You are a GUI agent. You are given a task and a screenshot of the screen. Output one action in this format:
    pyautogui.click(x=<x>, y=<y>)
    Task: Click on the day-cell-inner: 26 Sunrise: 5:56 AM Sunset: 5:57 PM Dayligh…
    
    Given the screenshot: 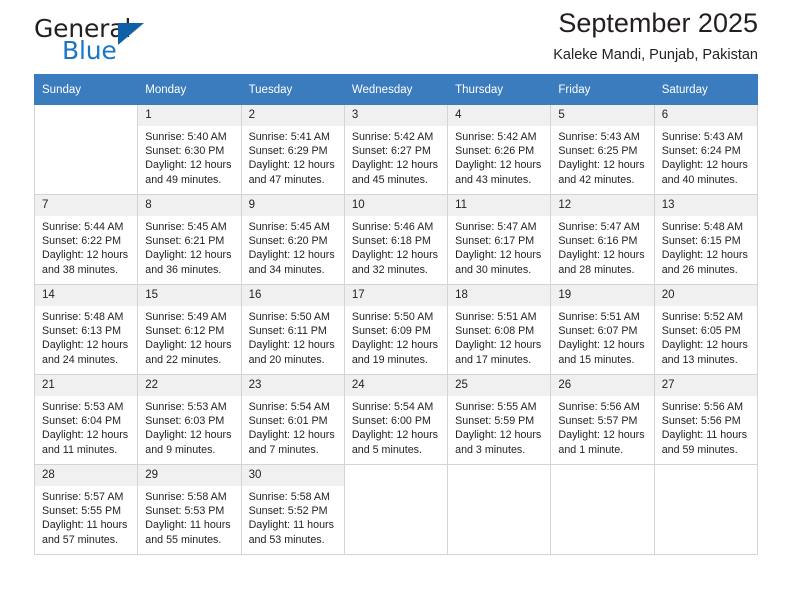 What is the action you would take?
    pyautogui.click(x=602, y=419)
    